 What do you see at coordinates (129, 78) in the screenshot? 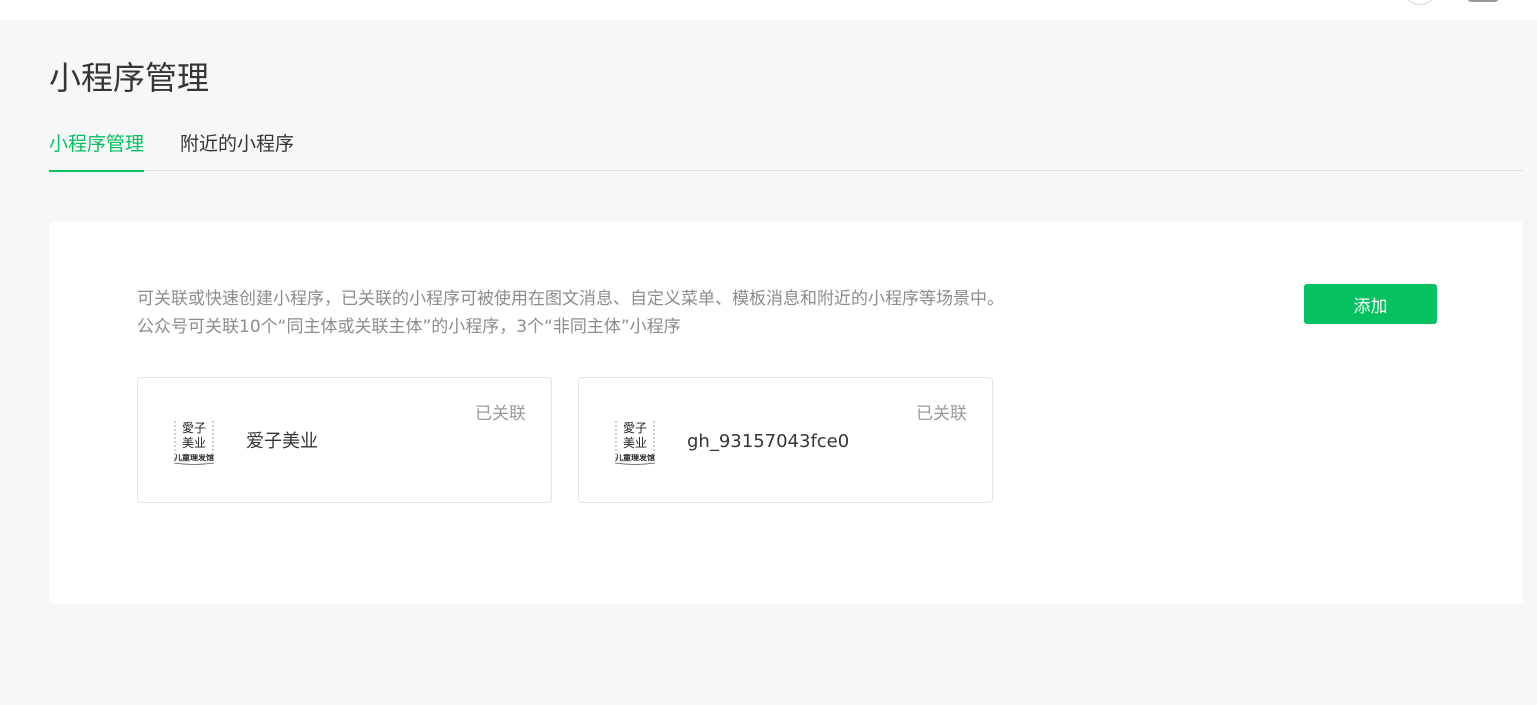
I see `page-title: 小程序管理` at bounding box center [129, 78].